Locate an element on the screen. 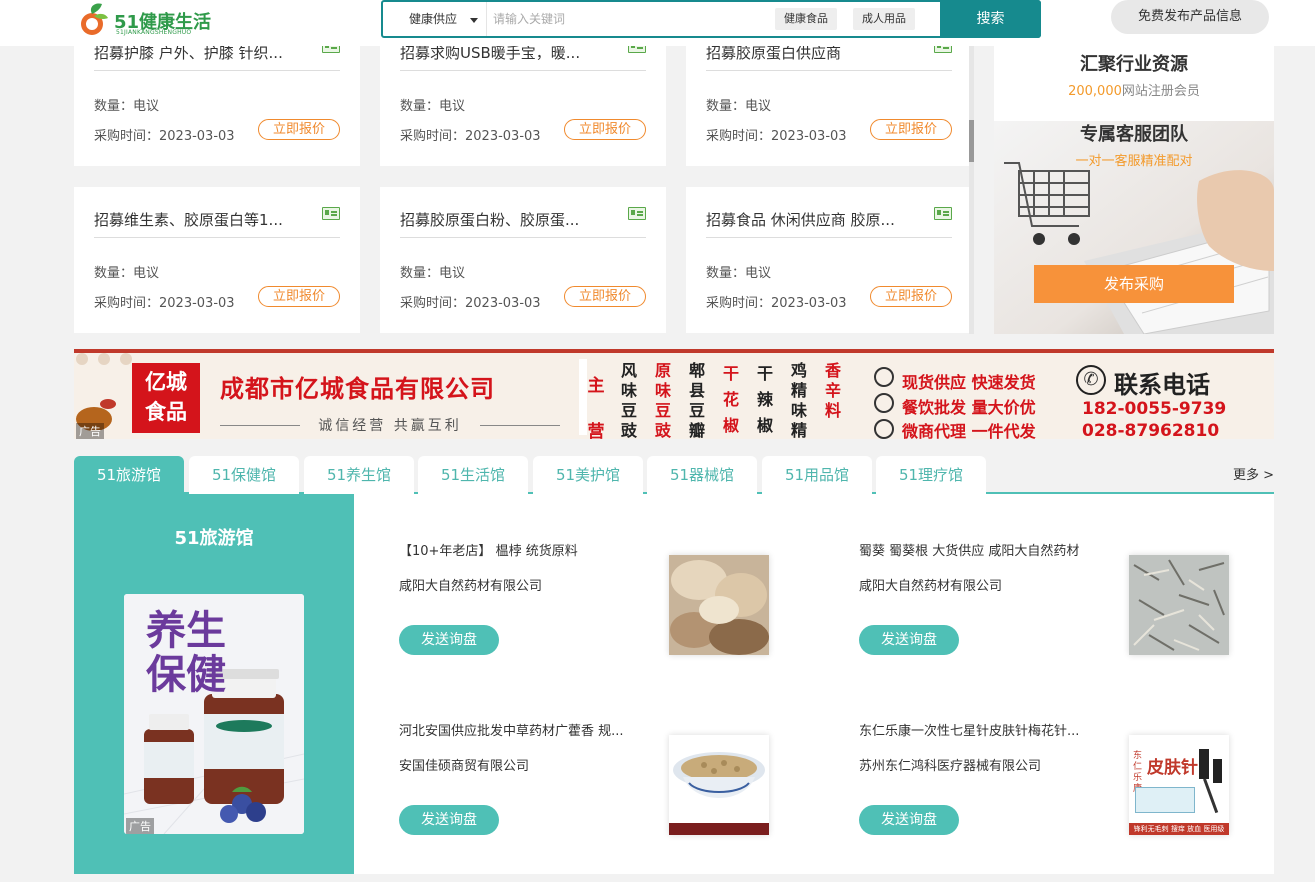  ad-product: 干辣椒 is located at coordinates (764, 399).